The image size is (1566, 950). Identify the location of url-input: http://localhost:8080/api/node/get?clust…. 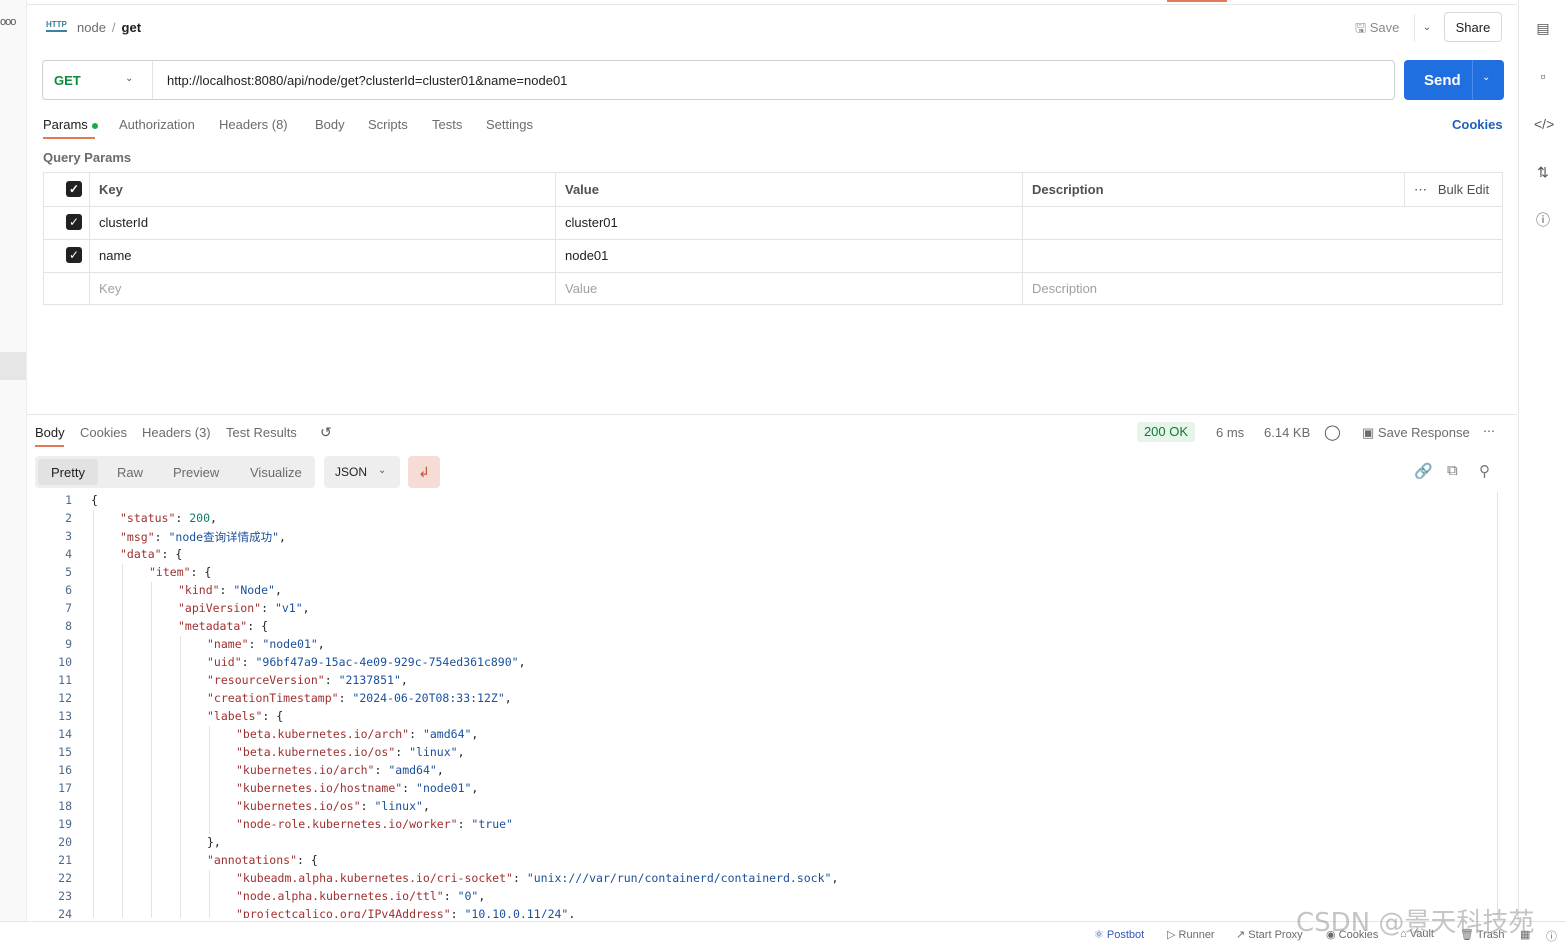
(367, 80).